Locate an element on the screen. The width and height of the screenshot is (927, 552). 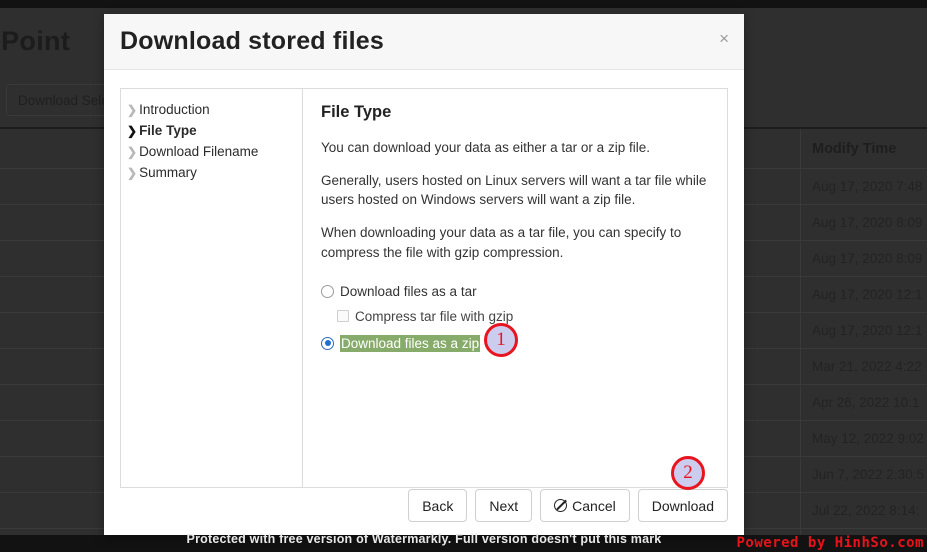
download-button: Download is located at coordinates (682, 505).